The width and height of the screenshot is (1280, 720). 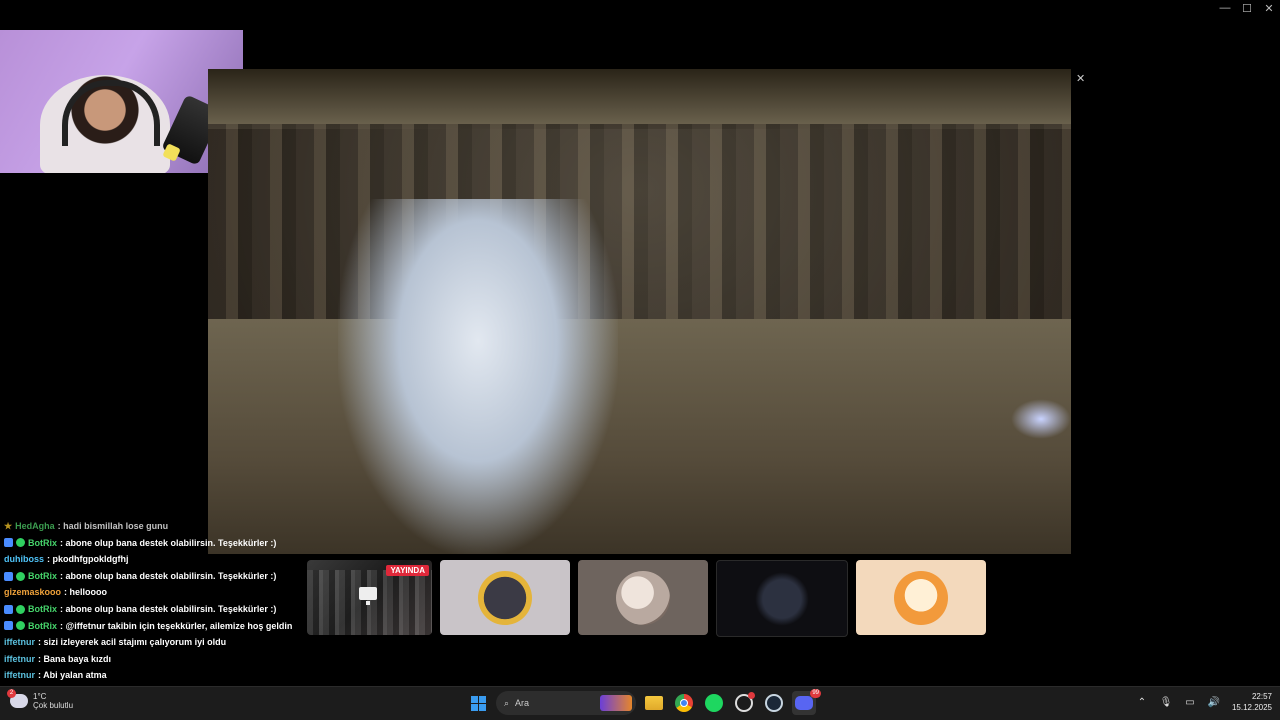 I want to click on chat-text: : pkodhfgpokldgfhj, so click(x=88, y=559).